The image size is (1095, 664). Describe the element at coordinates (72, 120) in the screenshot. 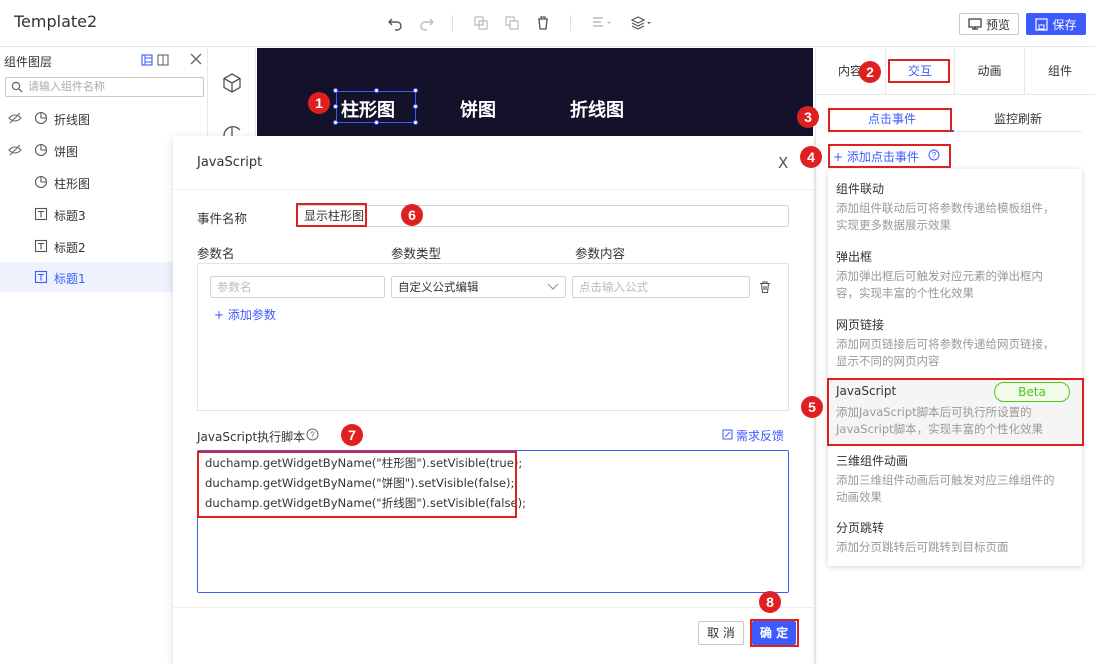

I see `layer-label: 折线图` at that location.